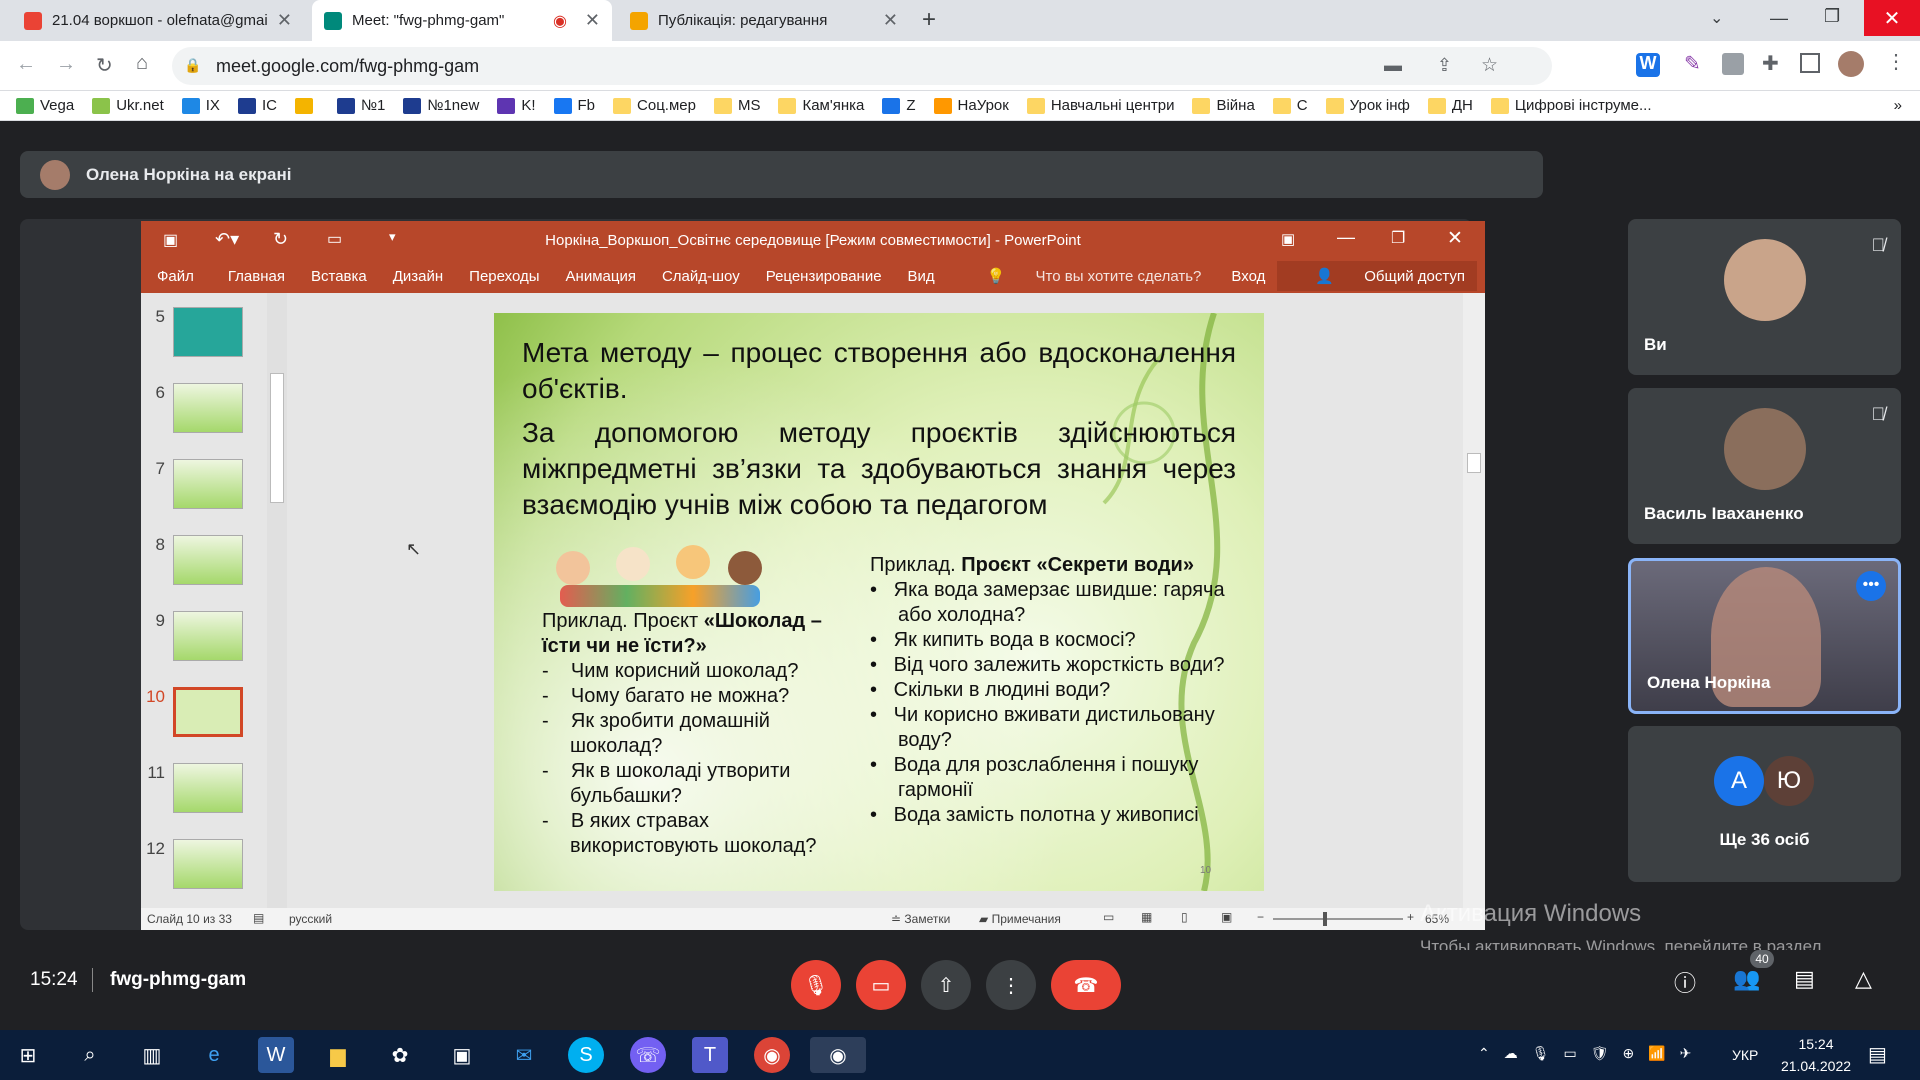 The height and width of the screenshot is (1080, 1920). What do you see at coordinates (28, 1055) in the screenshot?
I see `start-icon: ⊞` at bounding box center [28, 1055].